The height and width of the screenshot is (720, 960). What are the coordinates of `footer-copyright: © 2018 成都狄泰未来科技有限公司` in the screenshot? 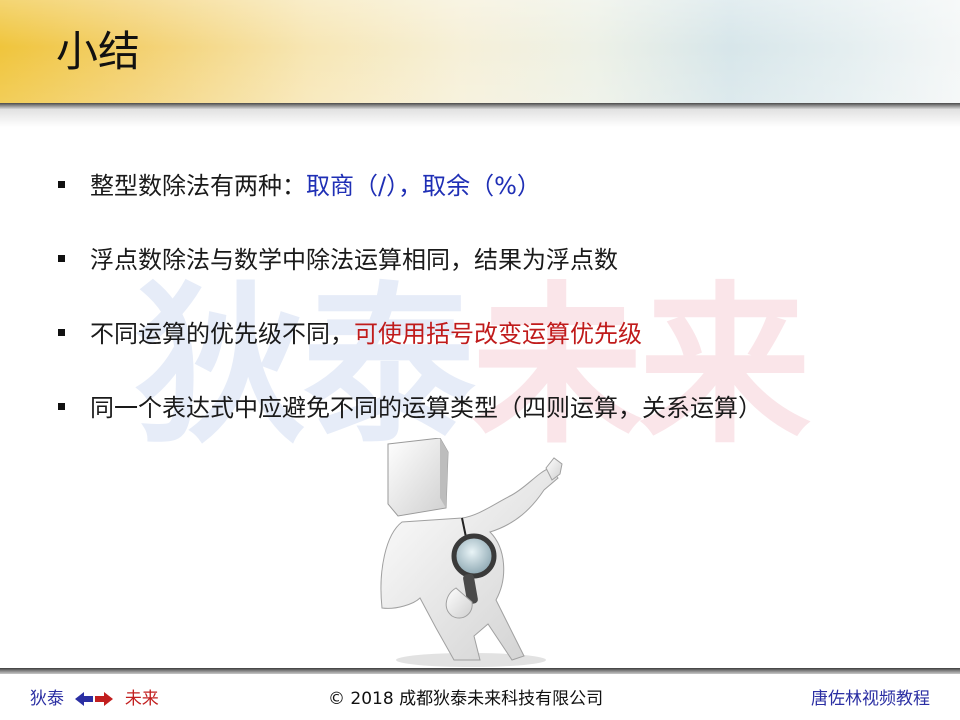 It's located at (466, 699).